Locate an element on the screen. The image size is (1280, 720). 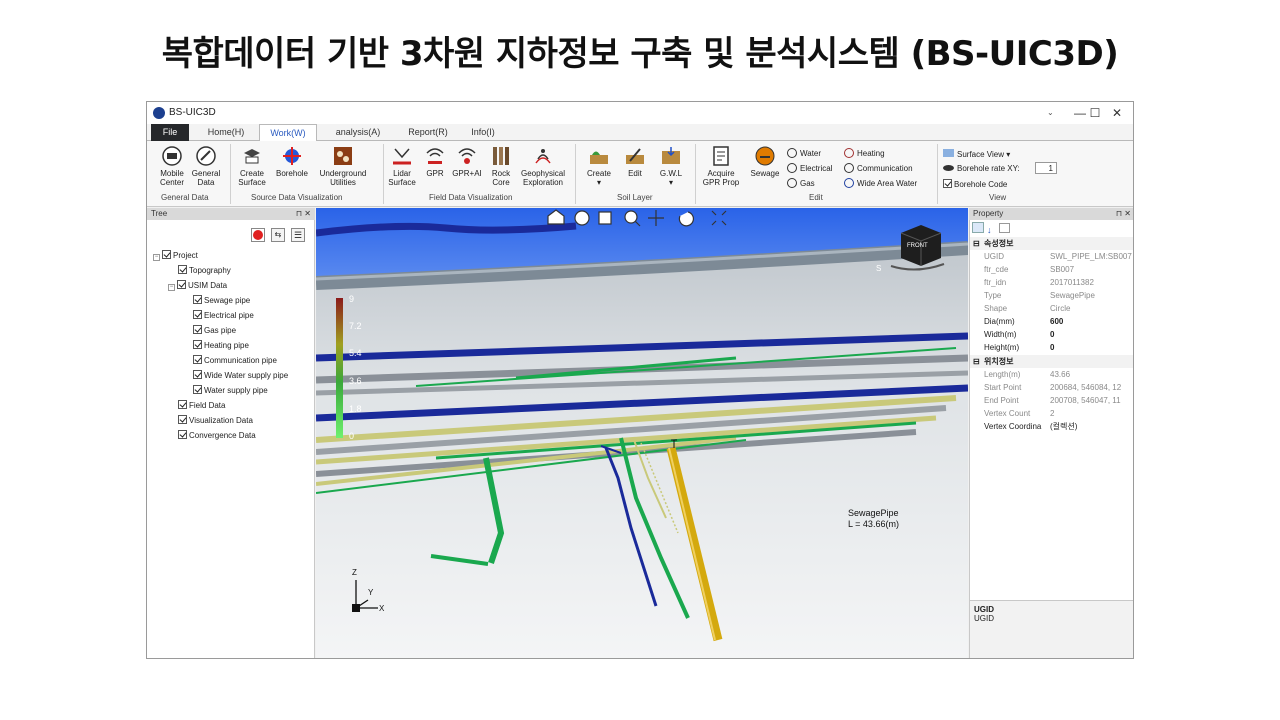
title-bar: BS-UIC3D — ☐ ✕ ⌄ is located at coordinates (640, 113).